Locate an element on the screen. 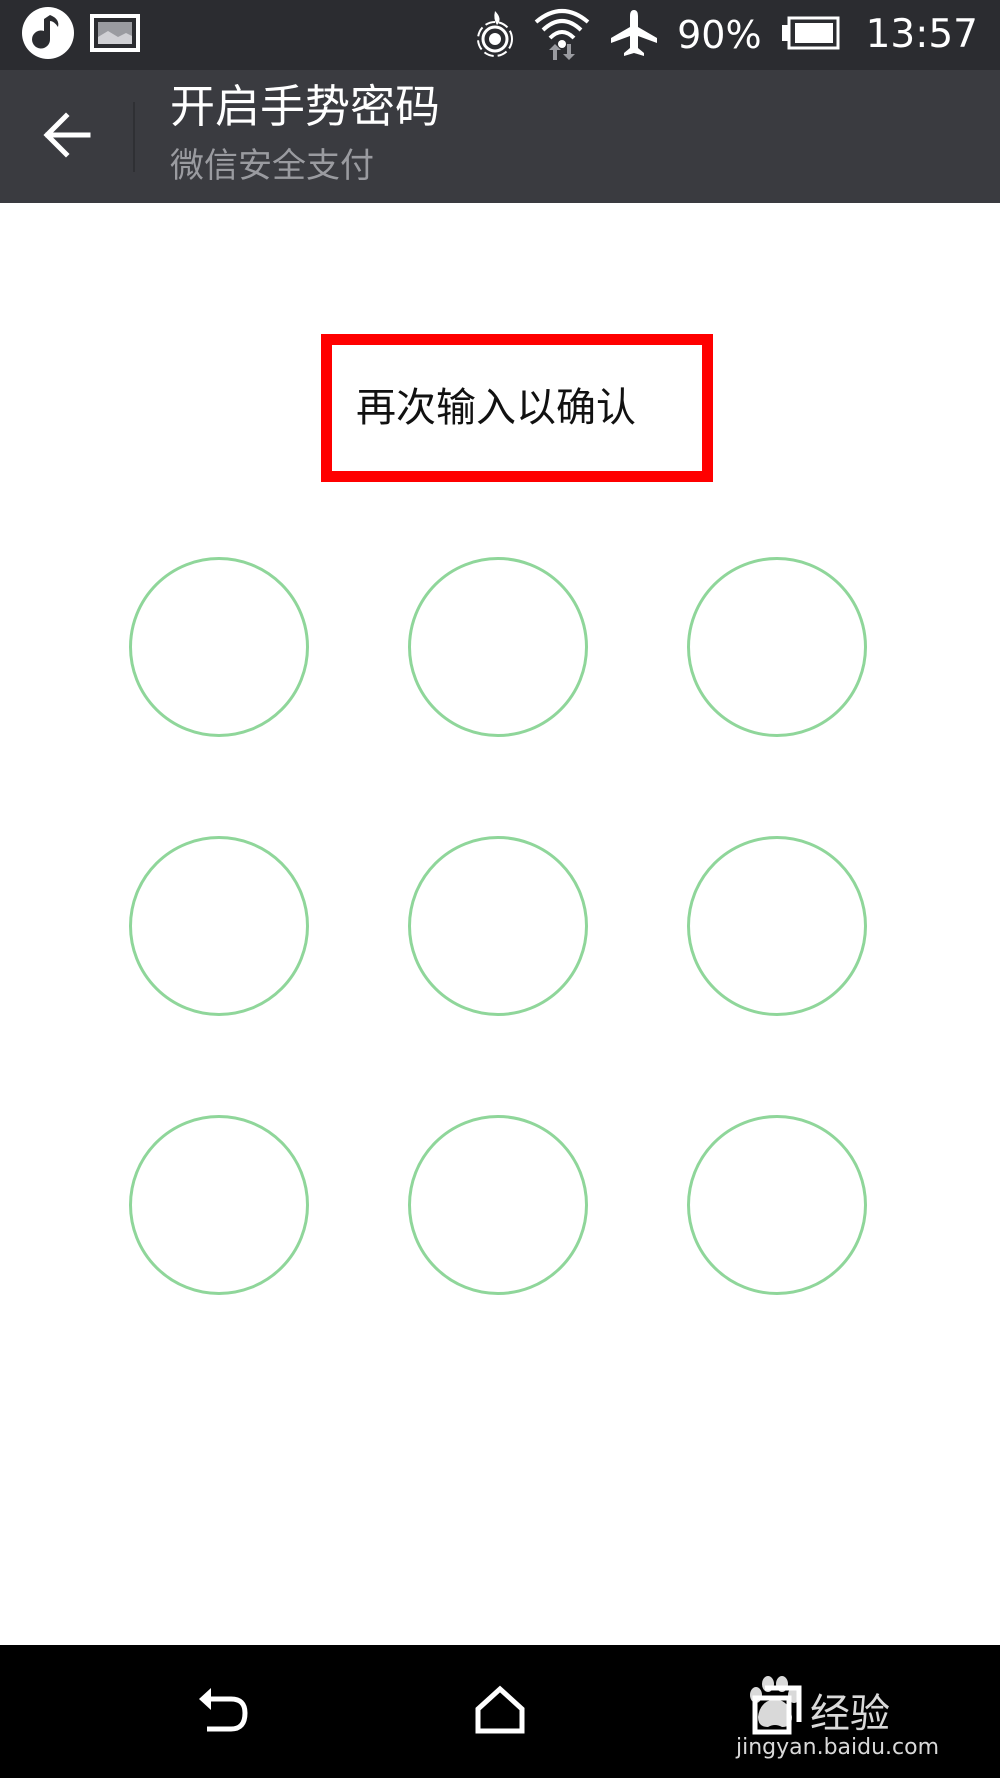  navigation-bar: 经验 jingyan.baidu.com is located at coordinates (500, 1711).